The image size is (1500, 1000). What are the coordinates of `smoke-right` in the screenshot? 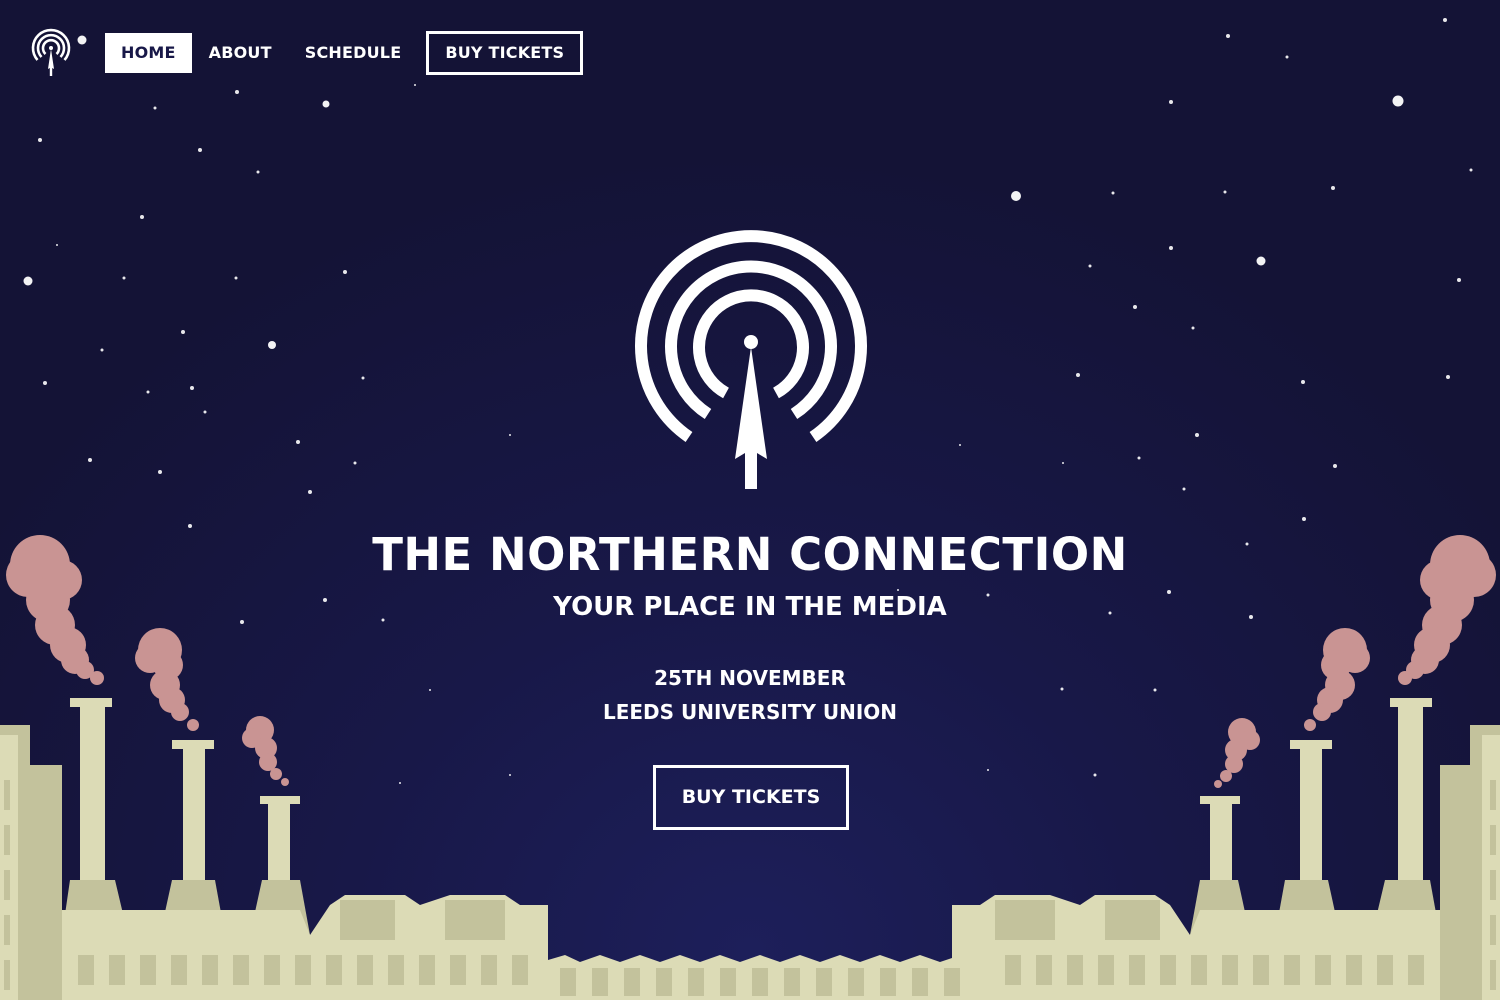 It's located at (1355, 661).